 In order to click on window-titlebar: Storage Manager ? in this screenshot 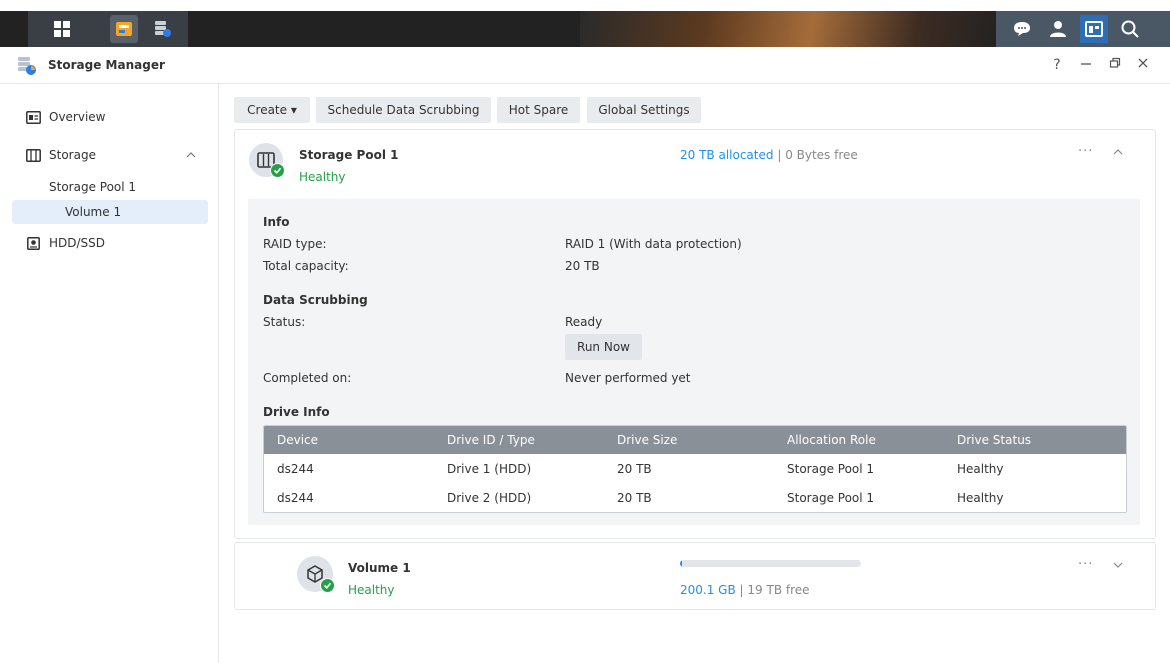, I will do `click(585, 65)`.